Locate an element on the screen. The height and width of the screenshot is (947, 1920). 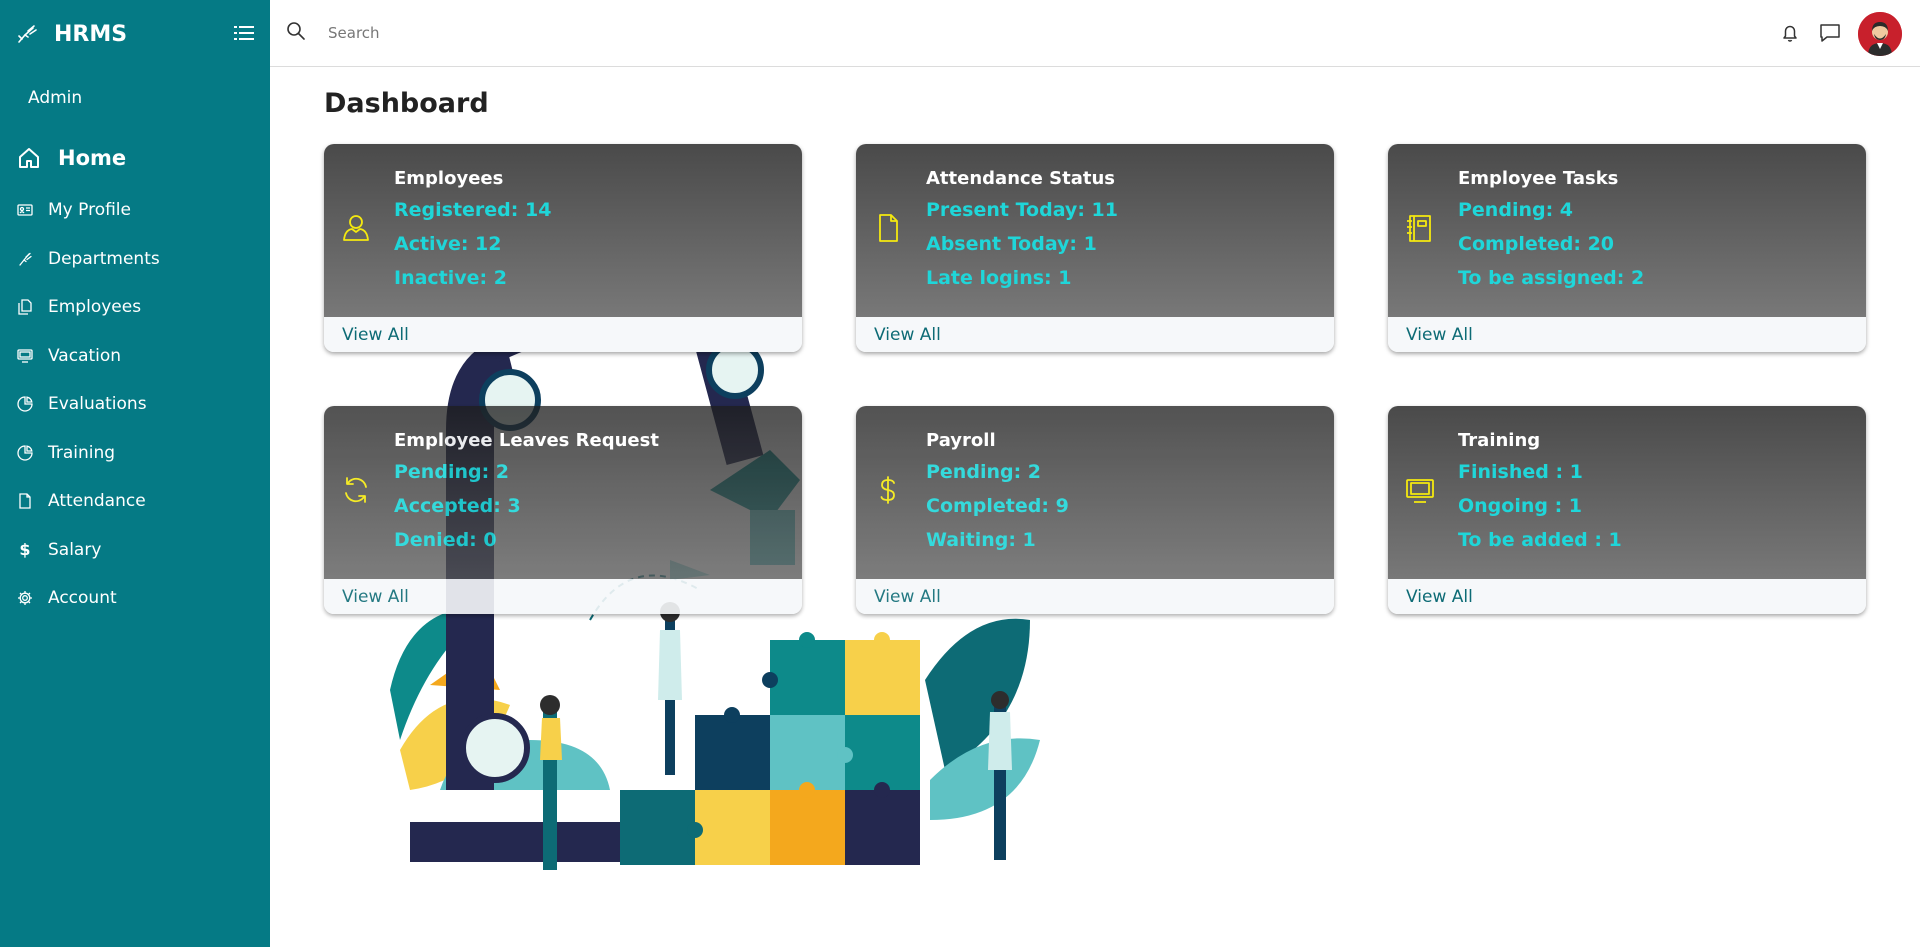
sidebar-item-my-profile: My Profile is located at coordinates (135, 210).